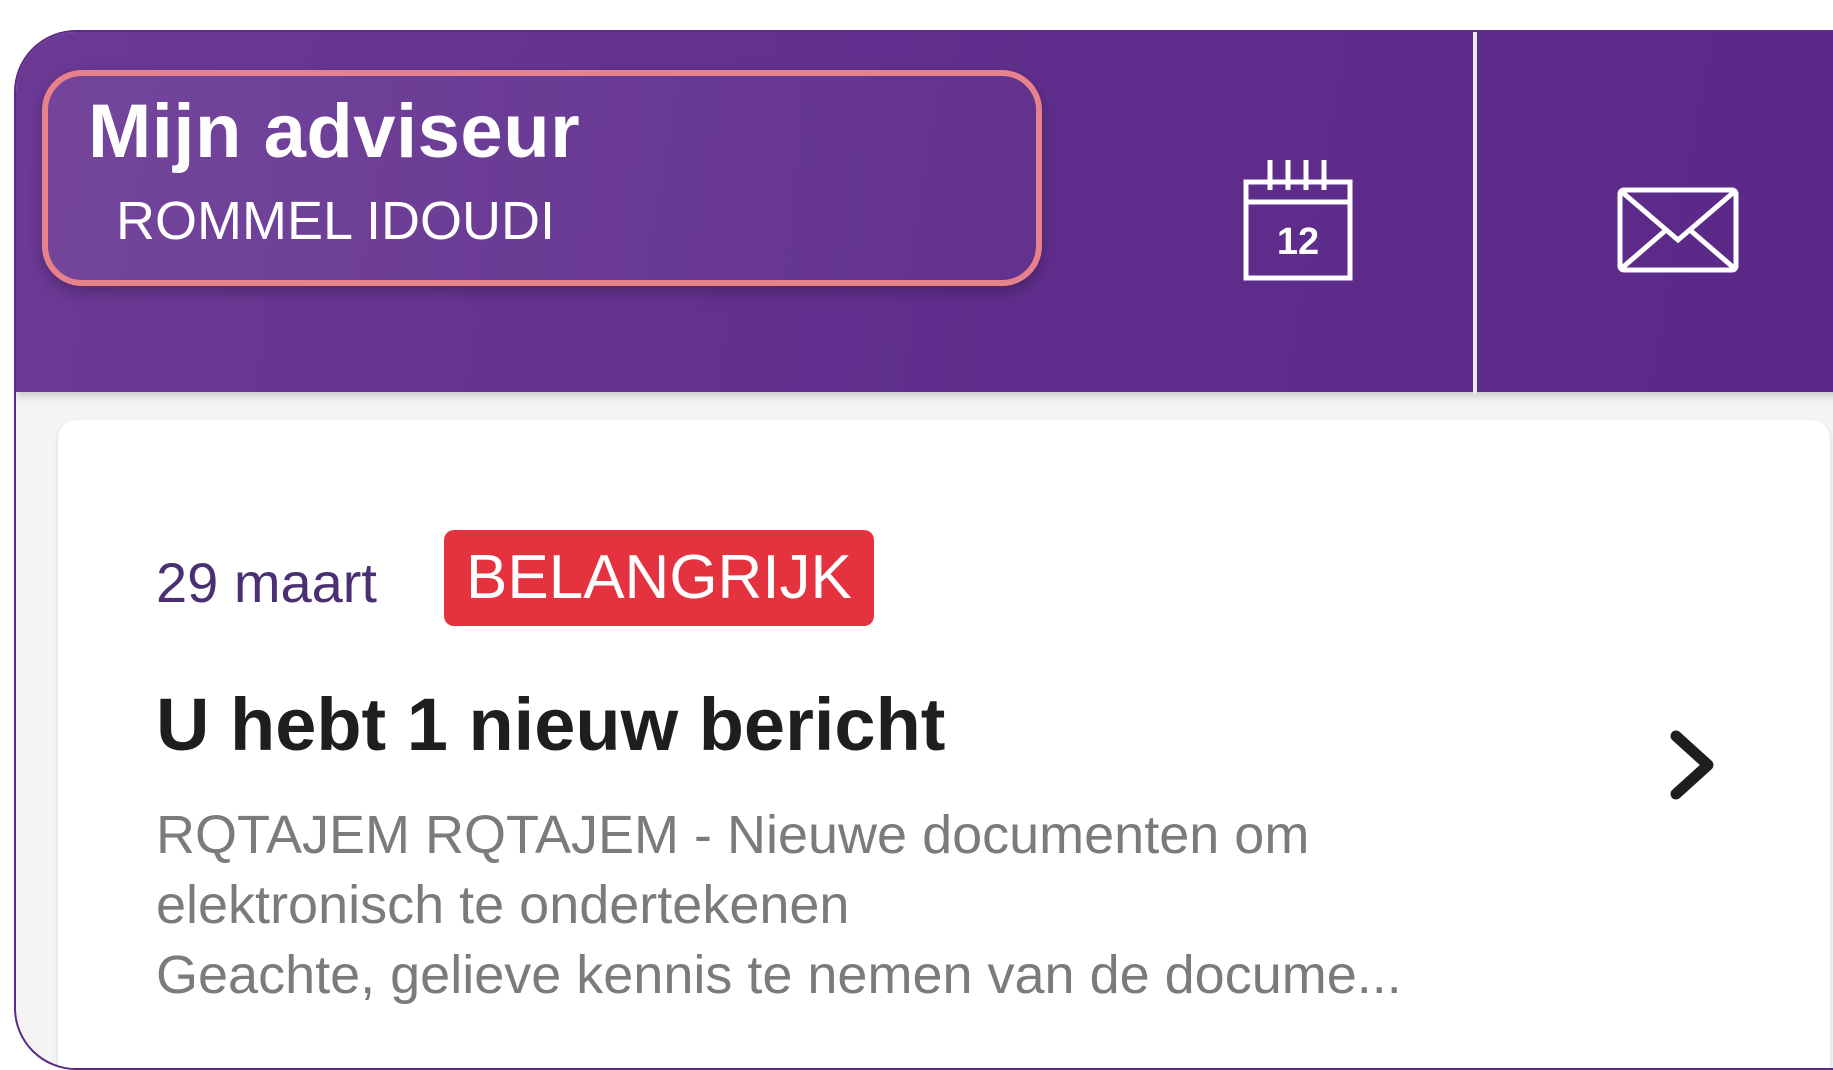 The image size is (1833, 1070). I want to click on calendar-button: 12, so click(1296, 222).